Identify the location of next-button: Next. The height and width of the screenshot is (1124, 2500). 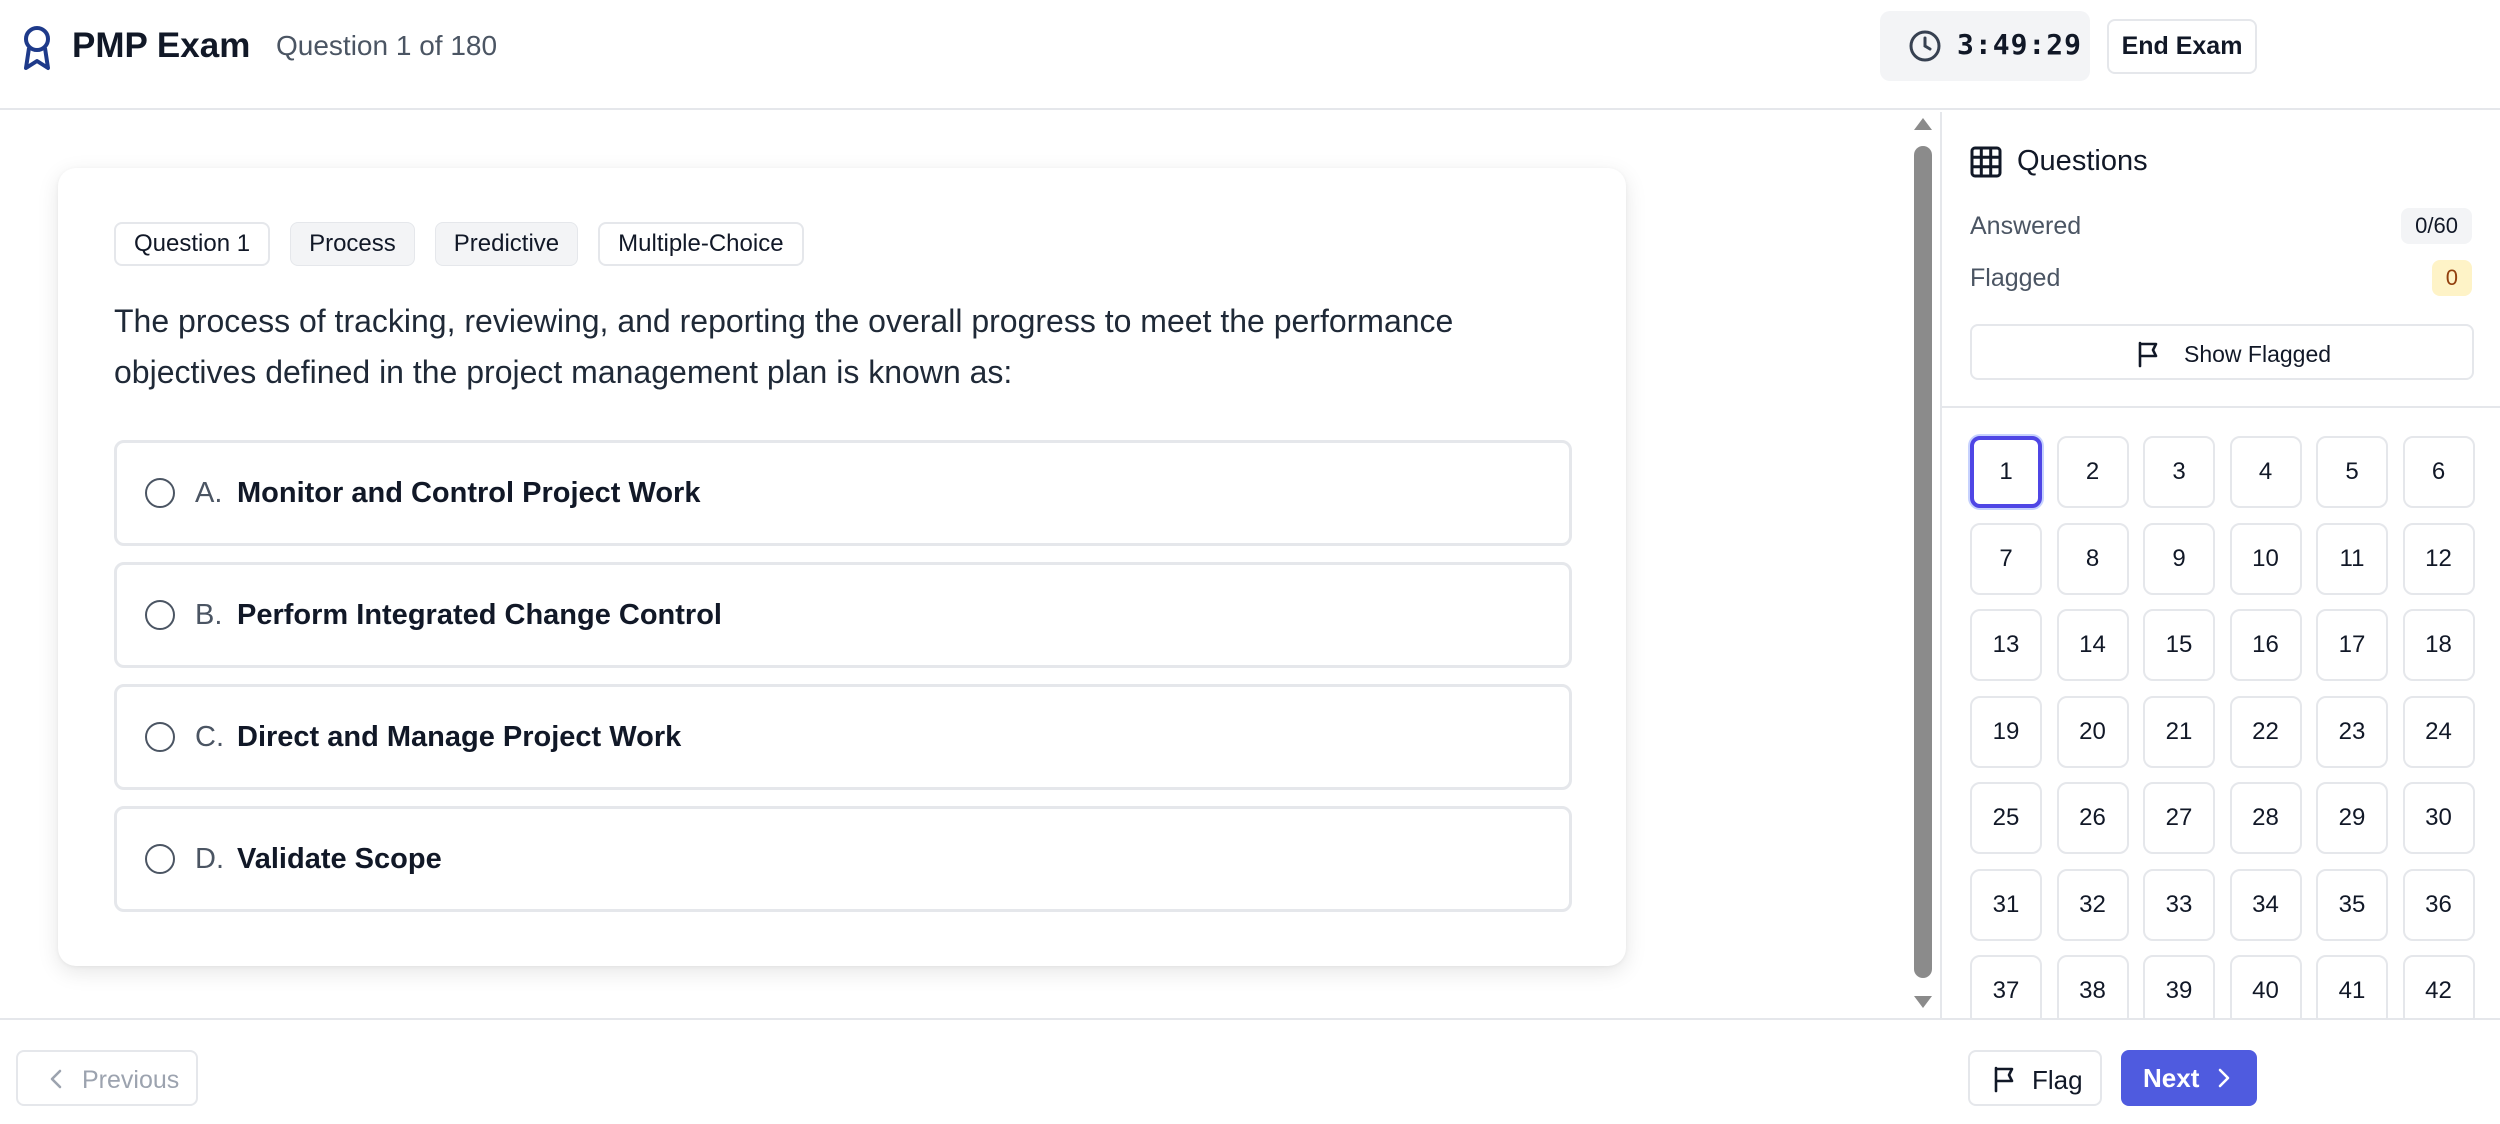
(2189, 1078).